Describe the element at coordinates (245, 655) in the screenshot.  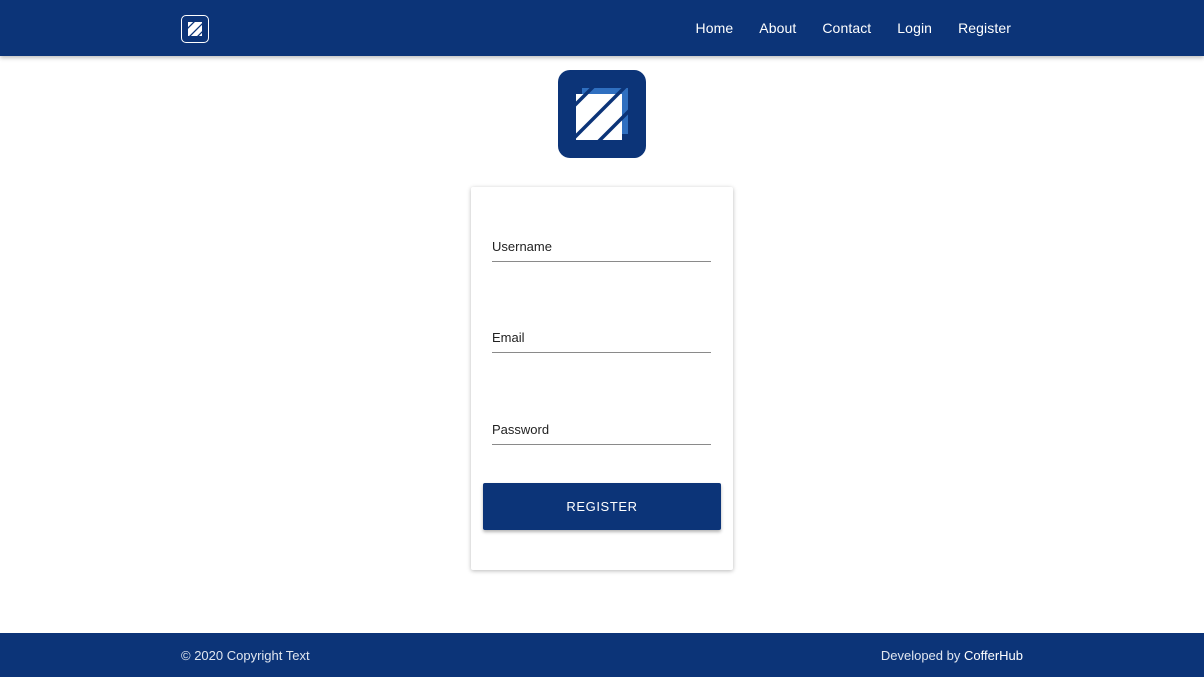
I see `copyright-text: © 2020 Copyright Text` at that location.